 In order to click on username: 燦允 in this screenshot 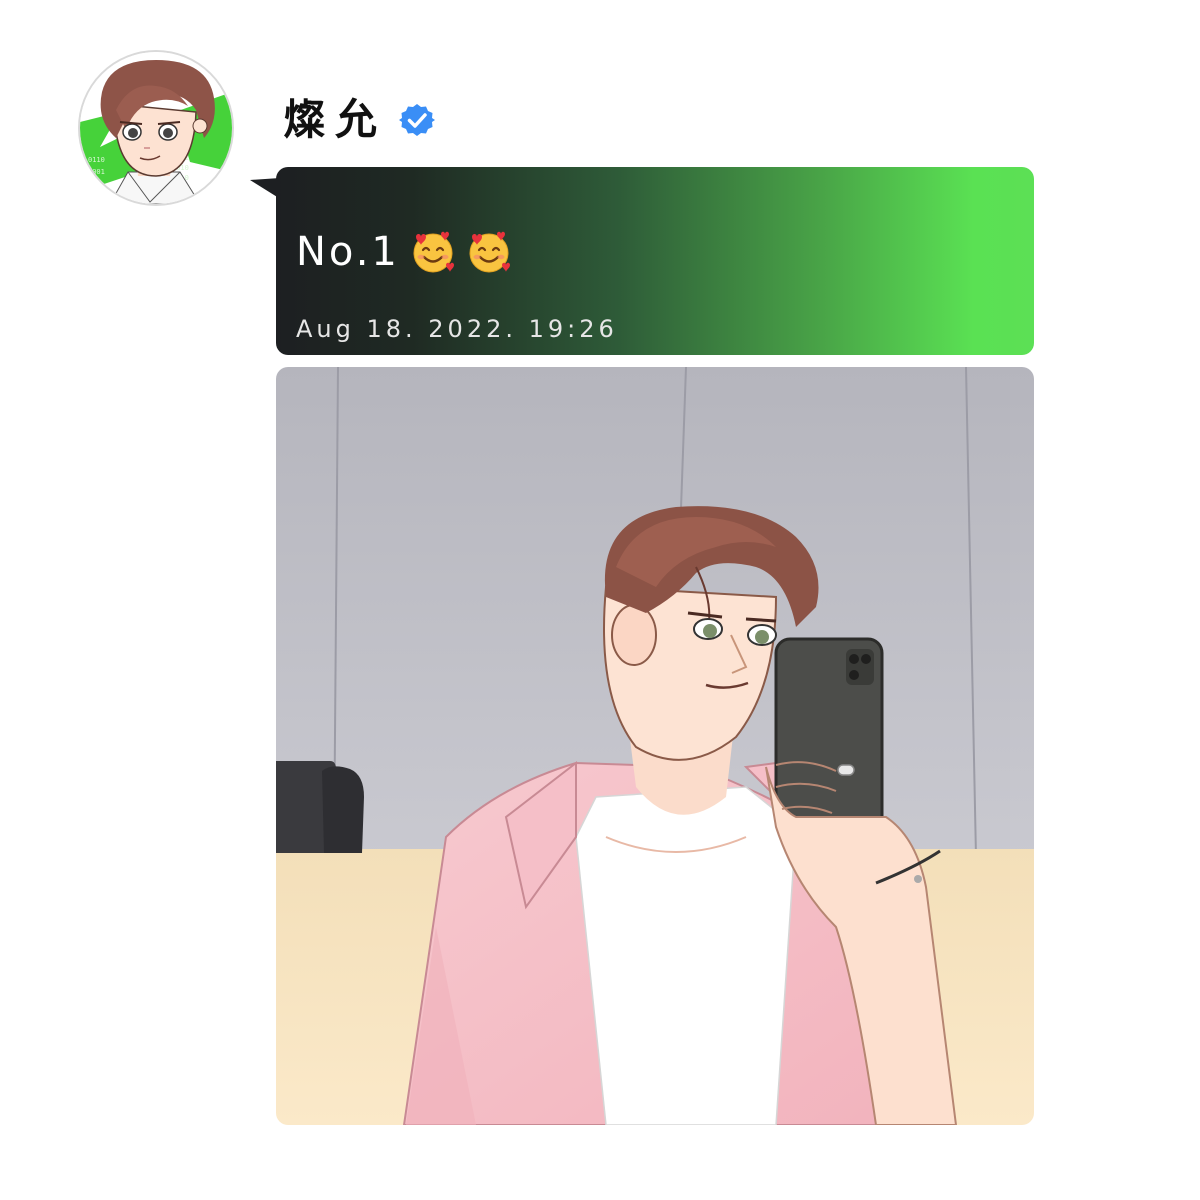, I will do `click(335, 120)`.